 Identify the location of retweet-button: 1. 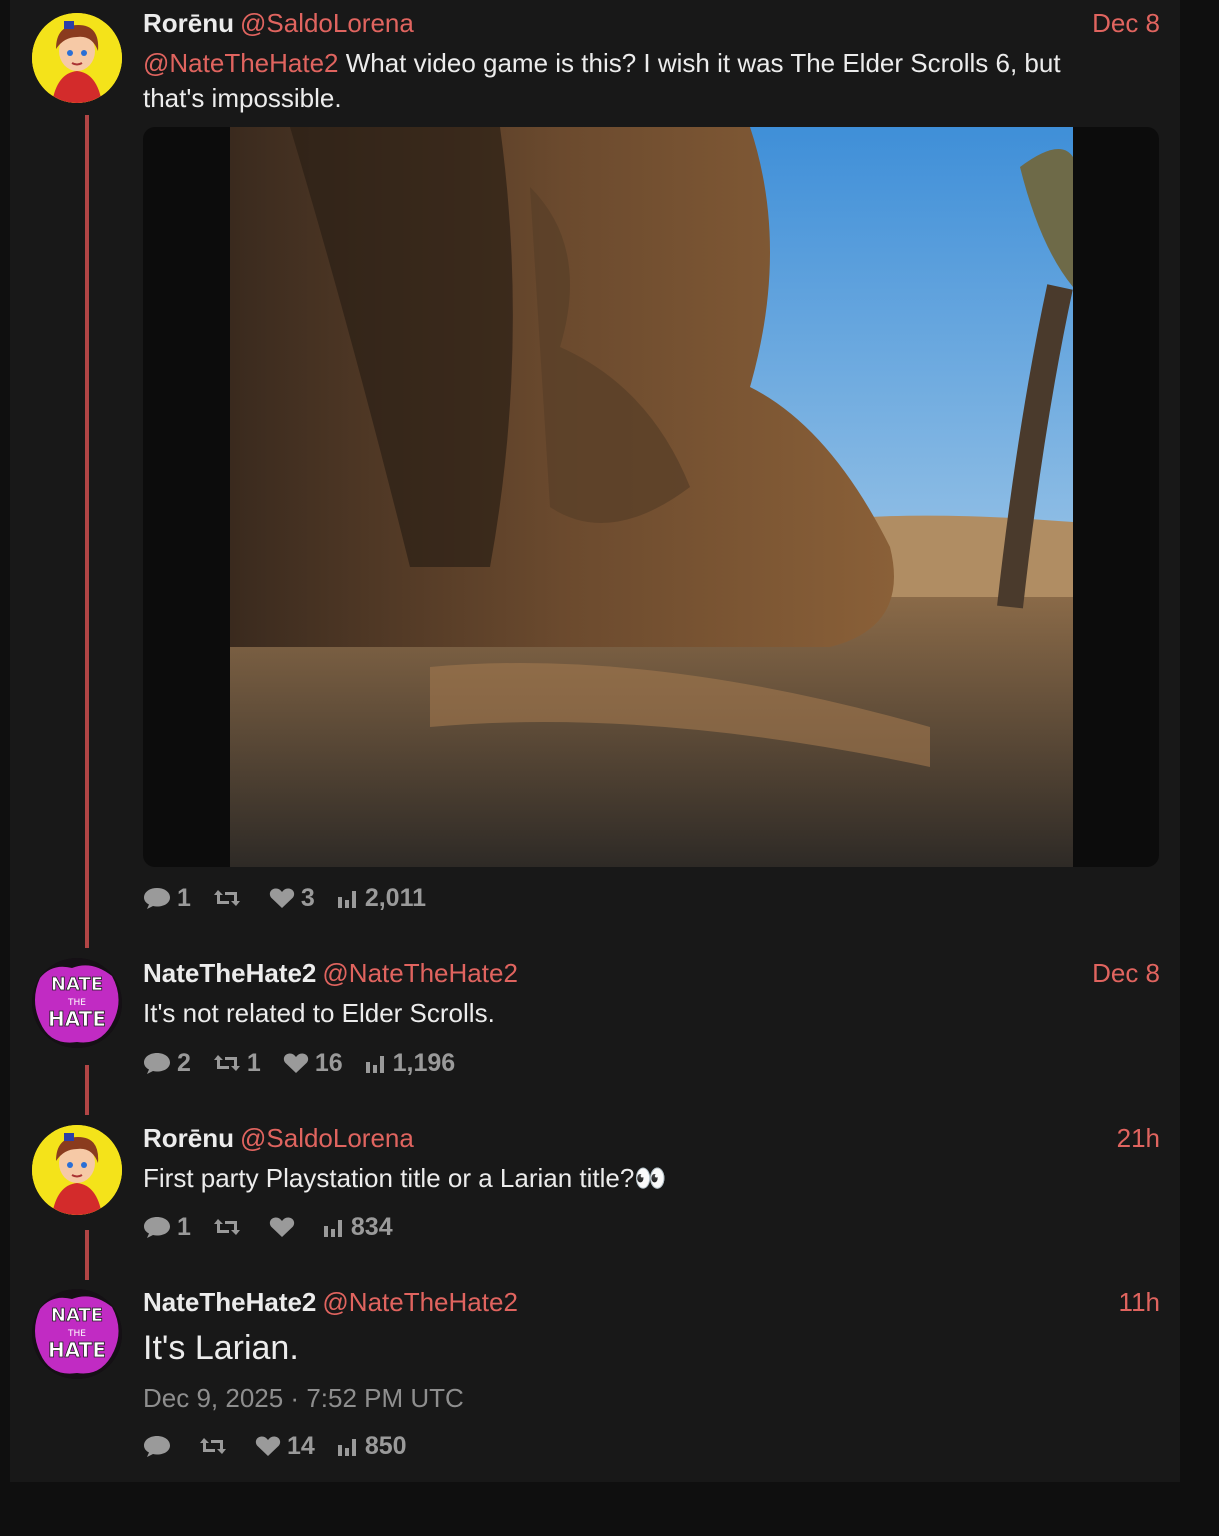
(237, 1063).